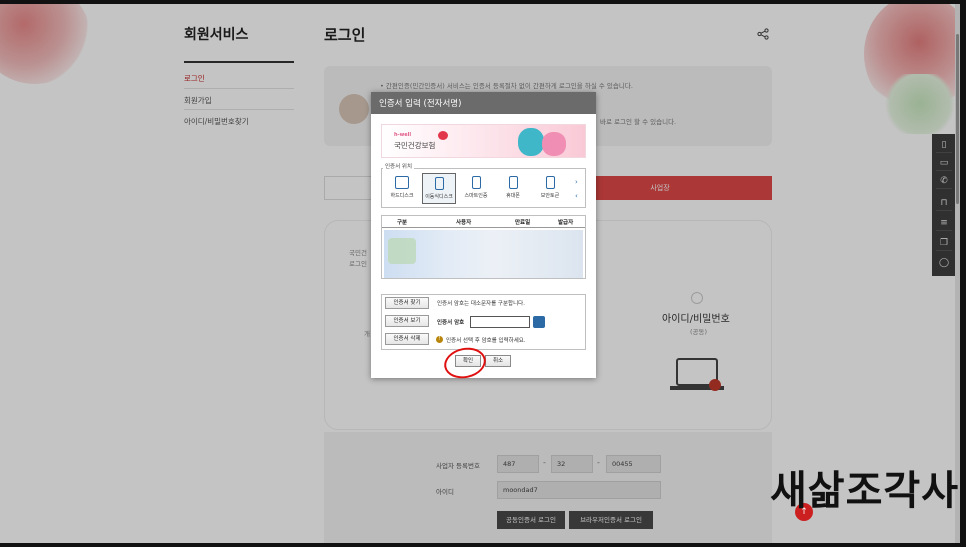  Describe the element at coordinates (550, 196) in the screenshot. I see `device-label: 보안토큰` at that location.